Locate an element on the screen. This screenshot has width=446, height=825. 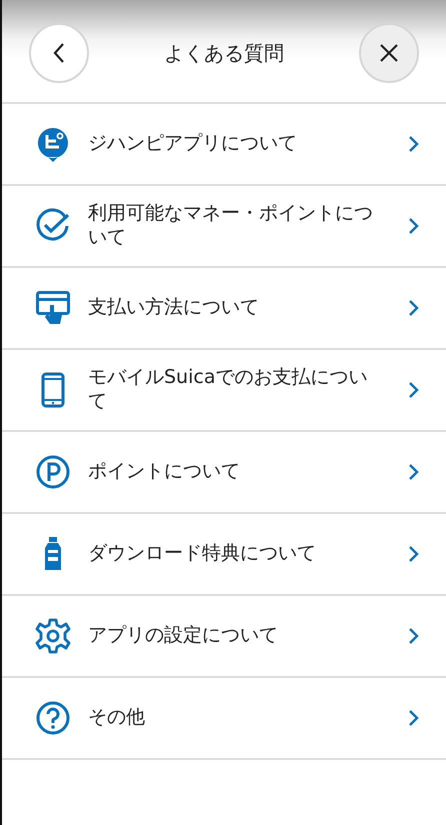
faq-item: アプリの設定について is located at coordinates (224, 637).